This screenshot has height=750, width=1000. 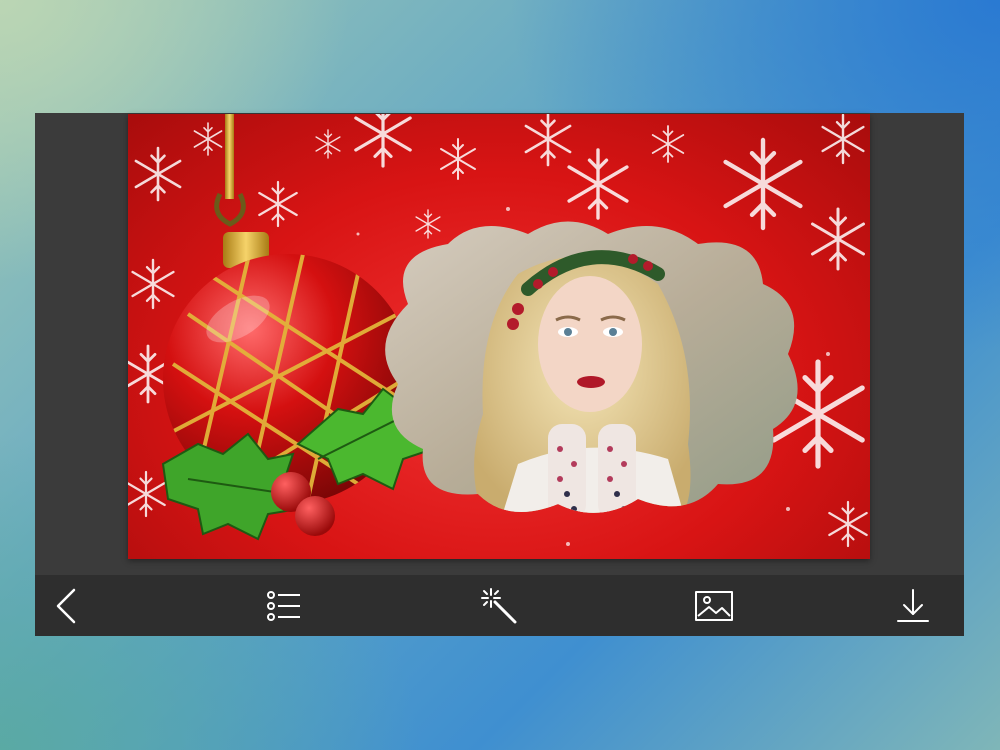 I want to click on bottom-toolbar, so click(x=499, y=605).